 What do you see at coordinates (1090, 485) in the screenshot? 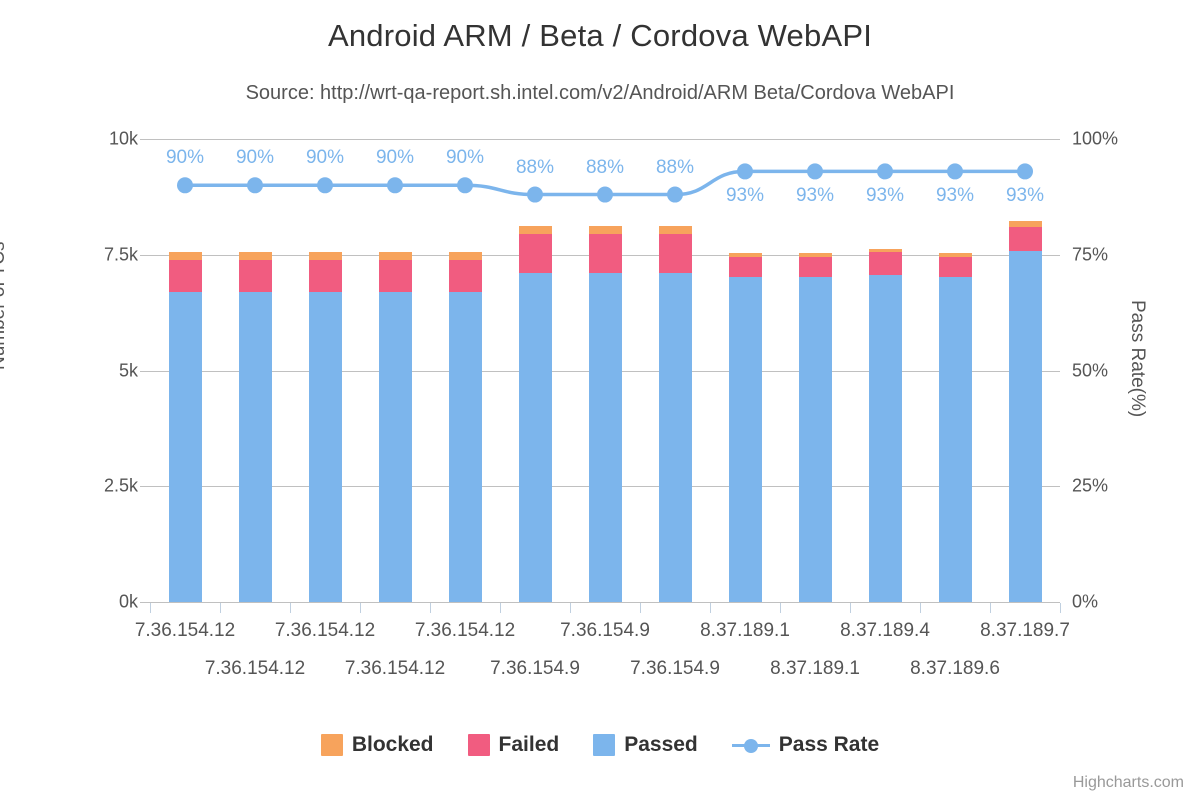
I see `y-axis-right-tick-label: 25%` at bounding box center [1090, 485].